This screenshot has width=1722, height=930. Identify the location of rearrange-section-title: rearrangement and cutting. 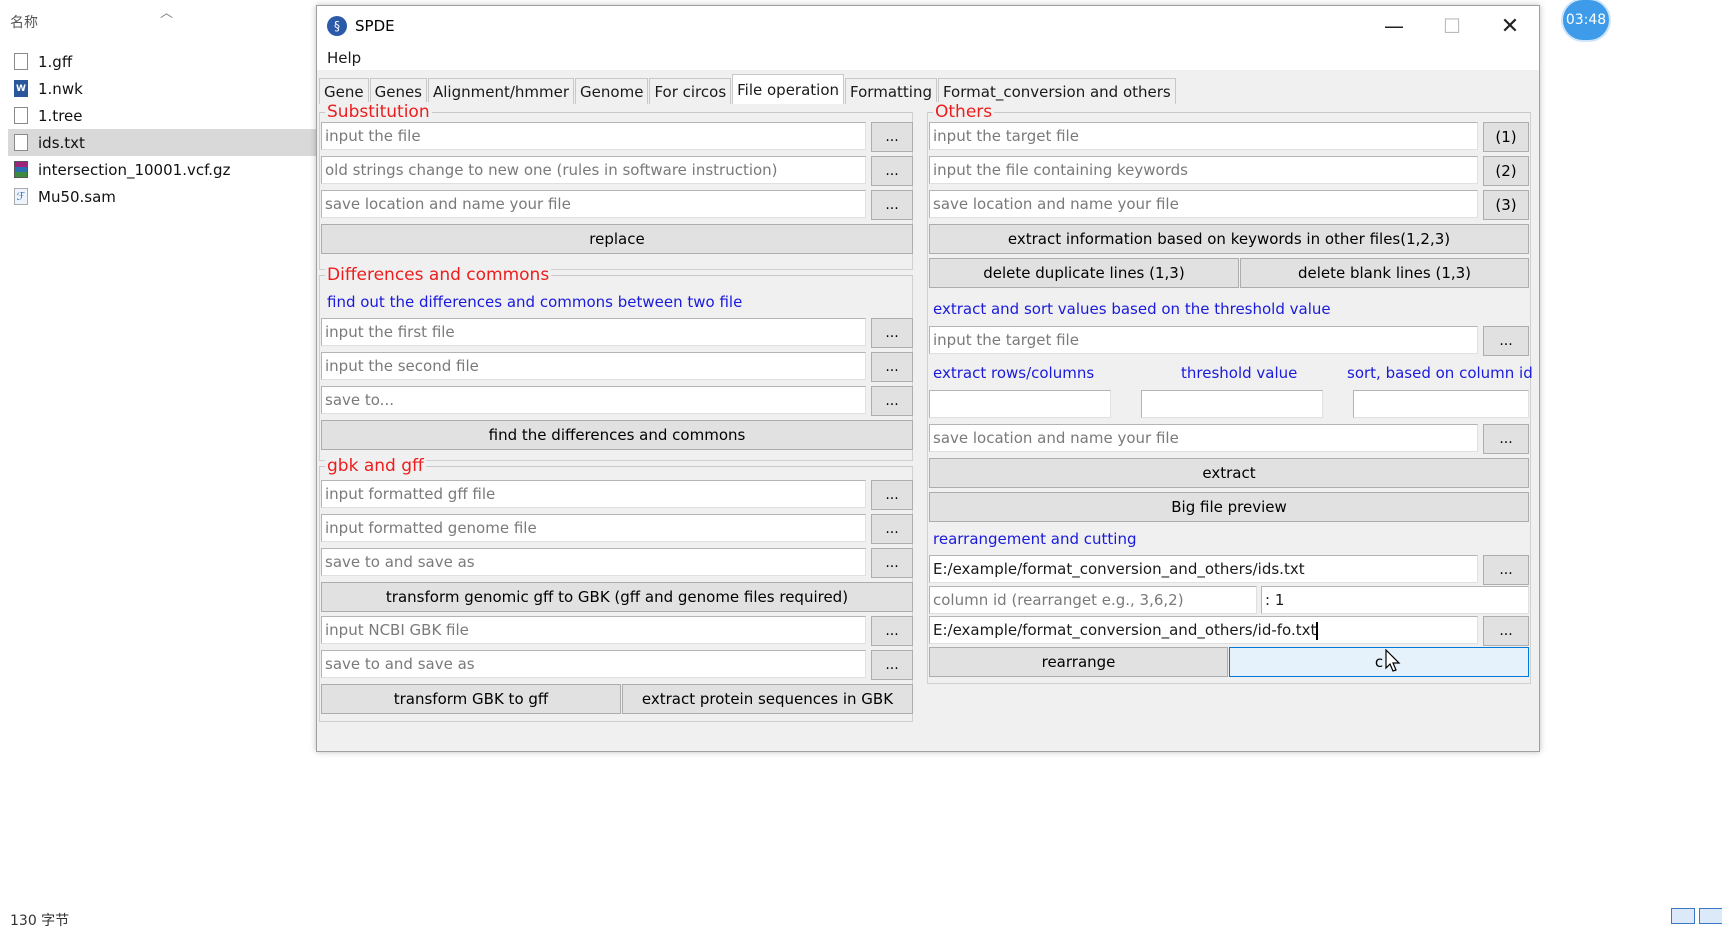
(1035, 539).